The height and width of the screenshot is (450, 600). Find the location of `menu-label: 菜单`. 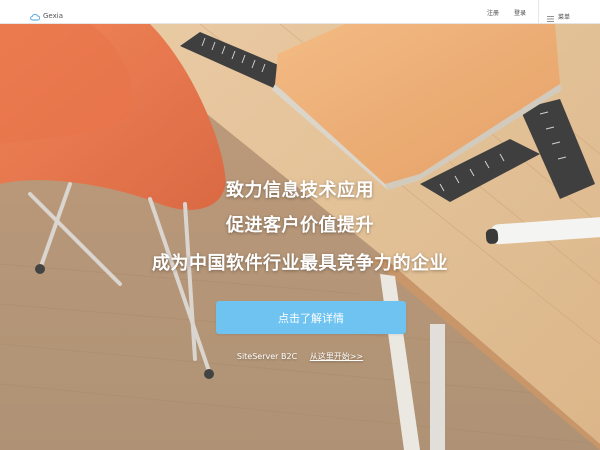

menu-label: 菜单 is located at coordinates (564, 17).